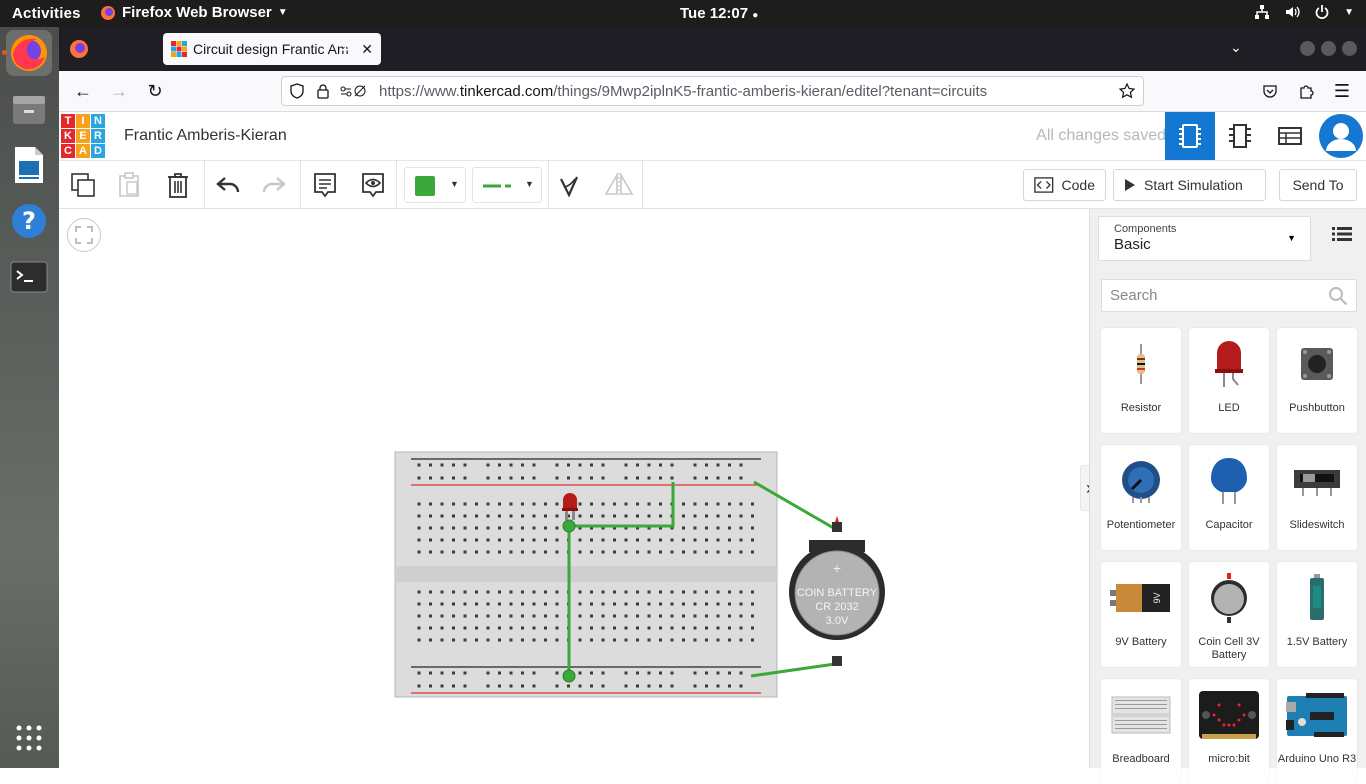 The image size is (1366, 784). What do you see at coordinates (1141, 614) in the screenshot?
I see `component-9v-battery: 9V 9V Battery` at bounding box center [1141, 614].